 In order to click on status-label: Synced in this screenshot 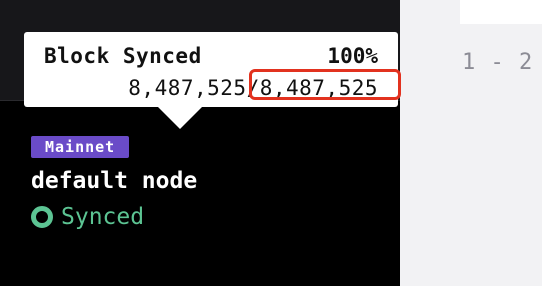, I will do `click(103, 217)`.